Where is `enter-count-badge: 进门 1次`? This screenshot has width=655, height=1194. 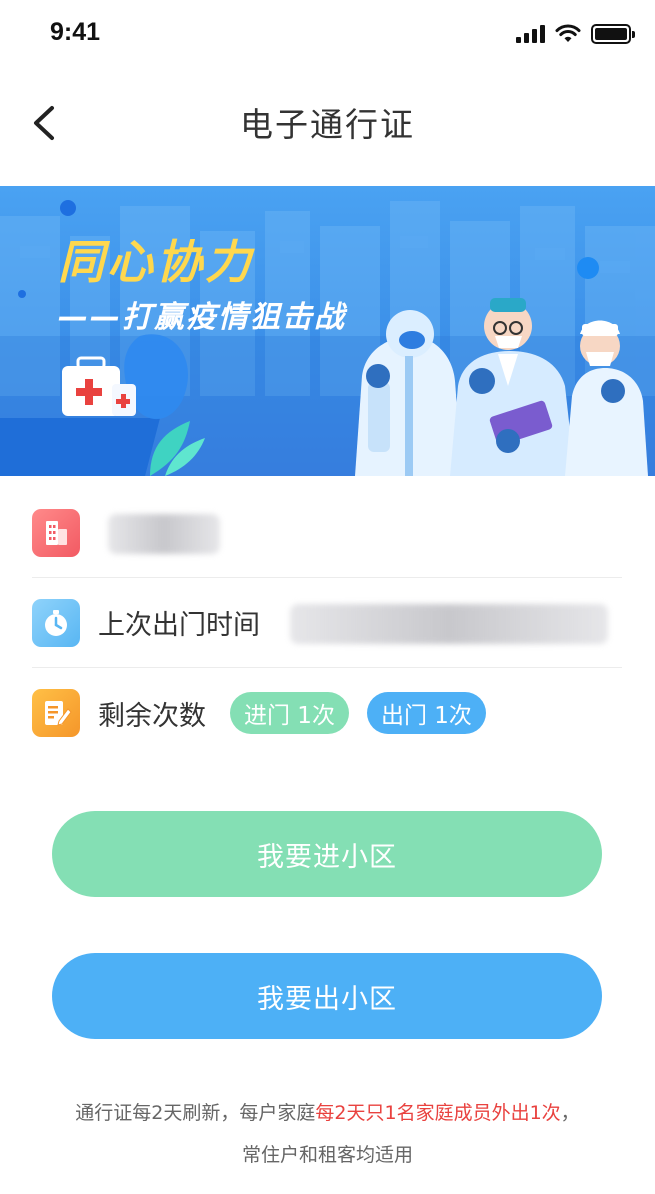 enter-count-badge: 进门 1次 is located at coordinates (289, 713).